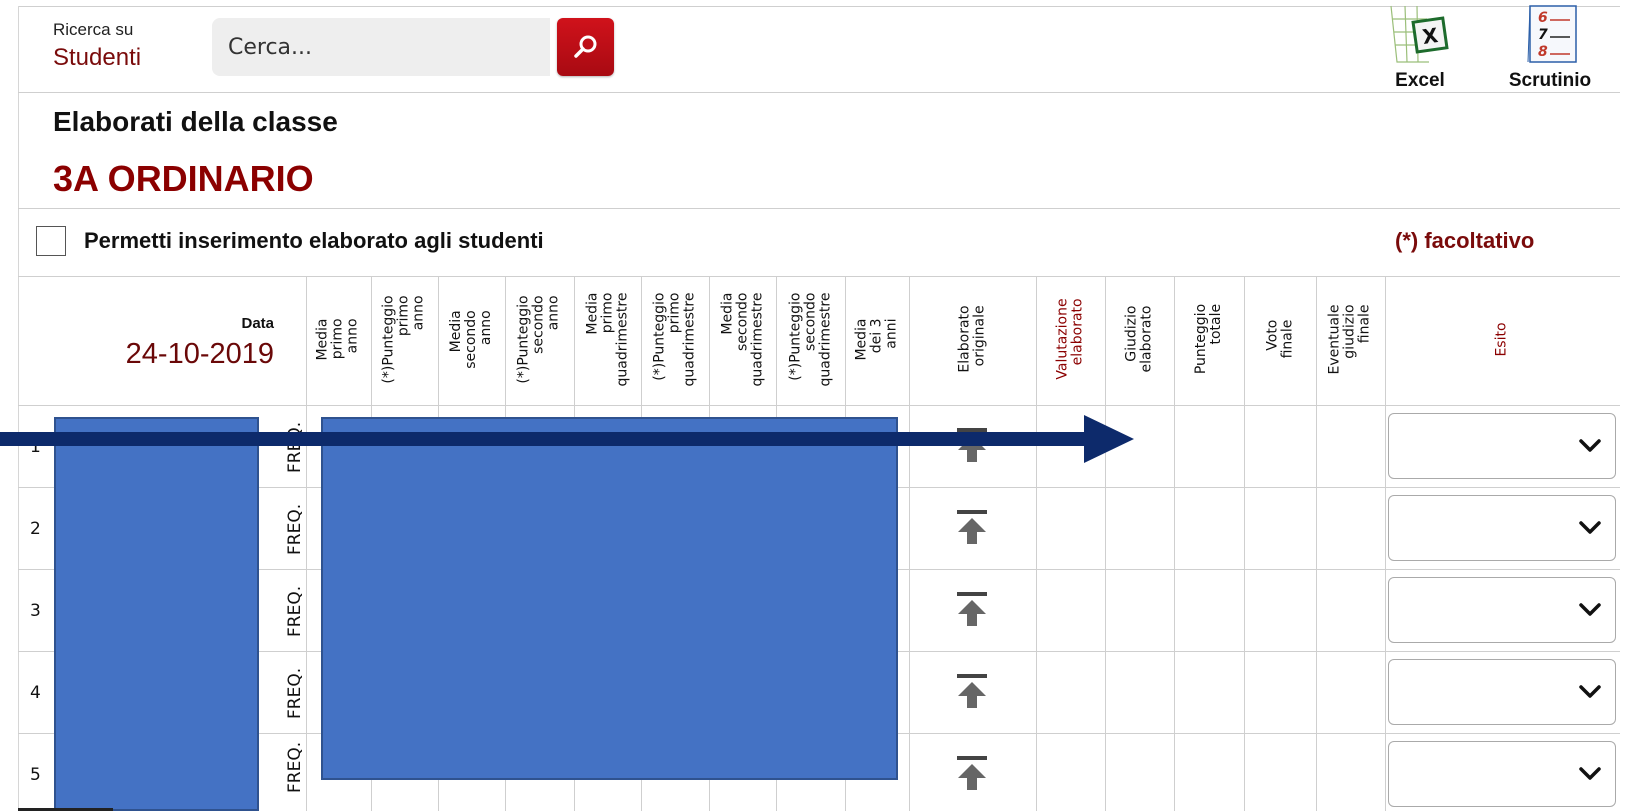 The image size is (1638, 811). I want to click on excel-export-button: X Excel, so click(1420, 48).